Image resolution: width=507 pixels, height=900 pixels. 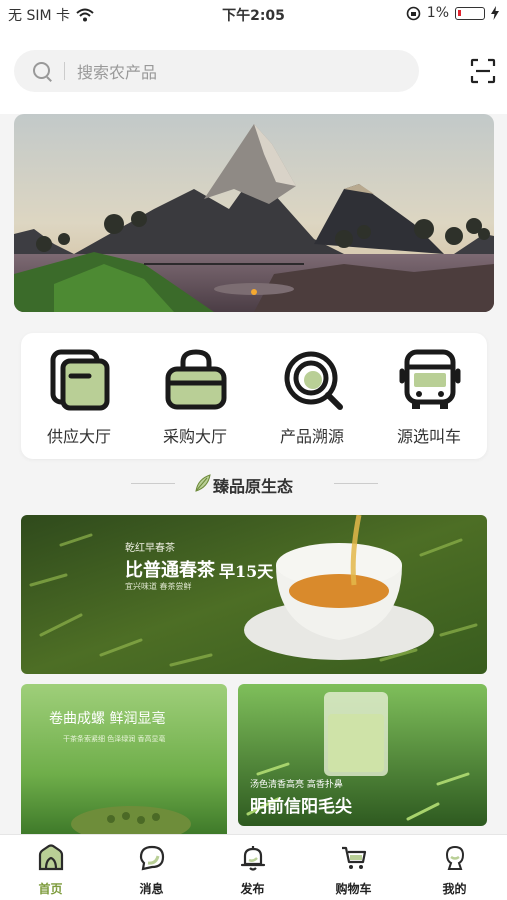 I want to click on tab-label: 首页, so click(x=50, y=889).